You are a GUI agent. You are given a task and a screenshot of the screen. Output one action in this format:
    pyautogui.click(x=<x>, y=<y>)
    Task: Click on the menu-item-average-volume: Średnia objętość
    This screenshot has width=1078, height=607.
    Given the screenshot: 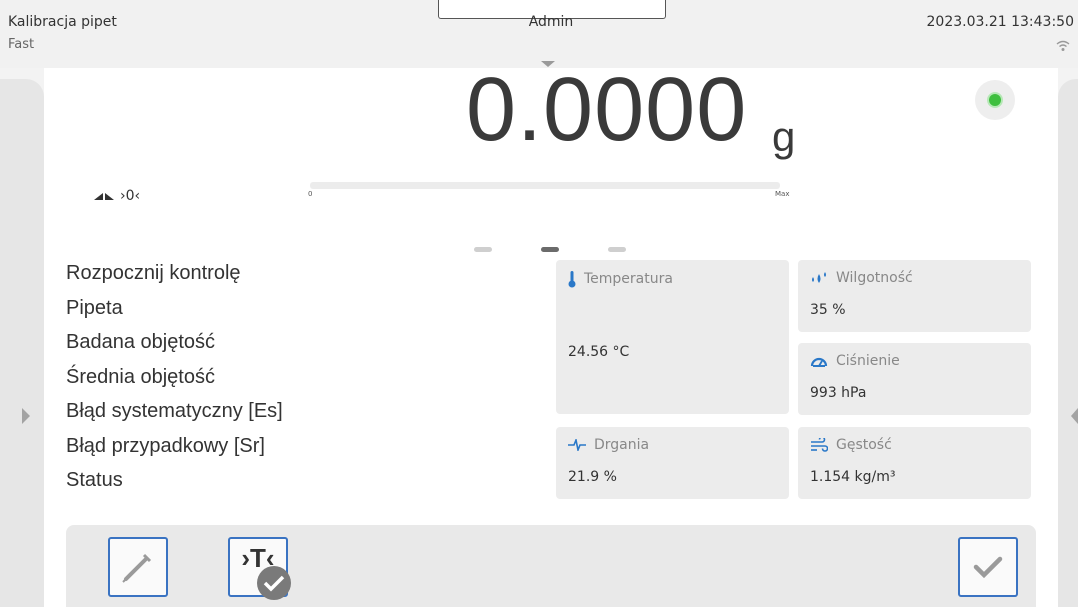 What is the action you would take?
    pyautogui.click(x=174, y=377)
    